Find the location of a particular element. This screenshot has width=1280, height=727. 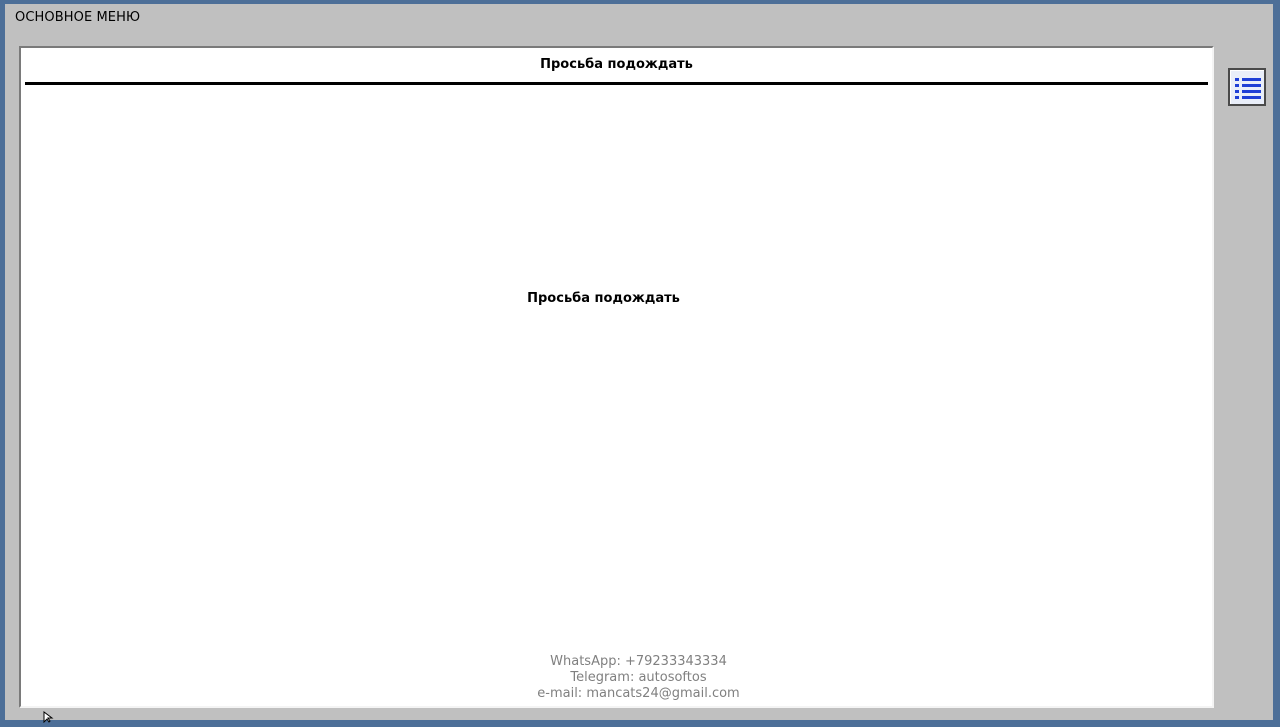

panel-header: Просьба подождать is located at coordinates (616, 64).